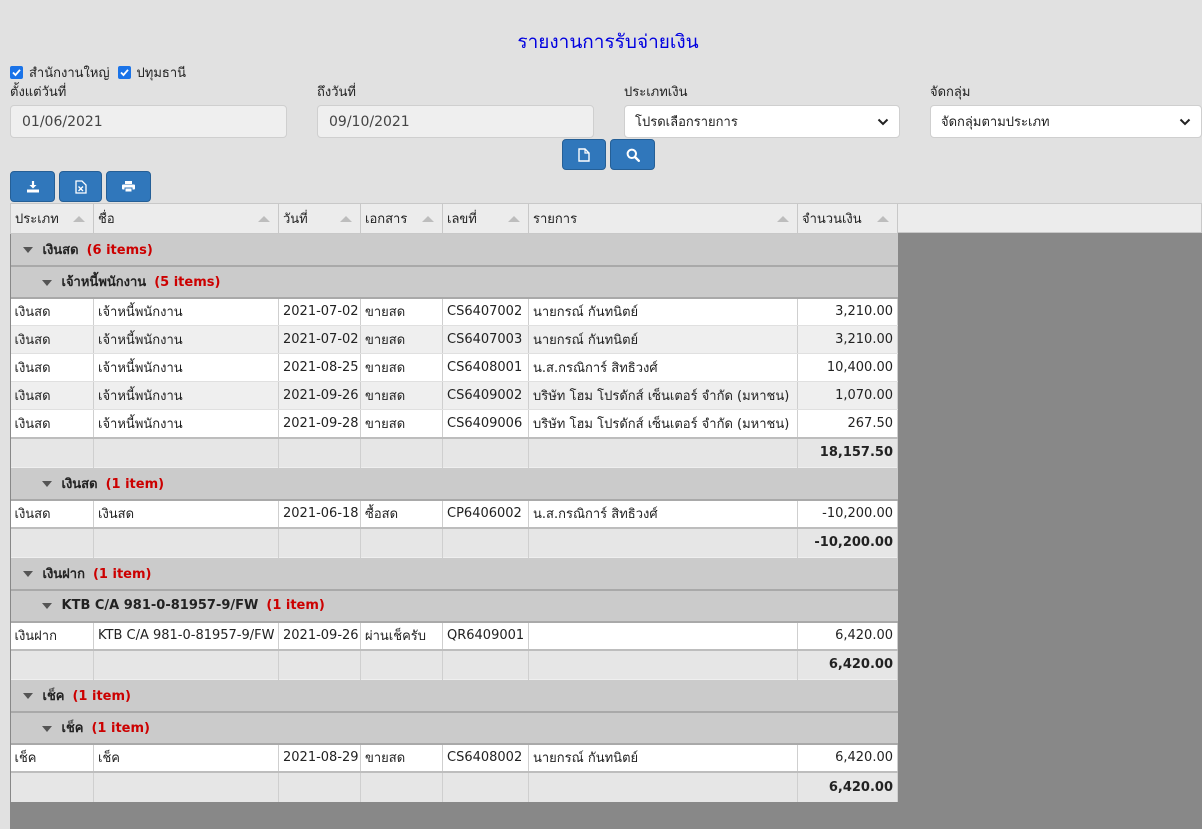 The image size is (1202, 829). Describe the element at coordinates (319, 367) in the screenshot. I see `table-cell: 2021-08-25` at that location.